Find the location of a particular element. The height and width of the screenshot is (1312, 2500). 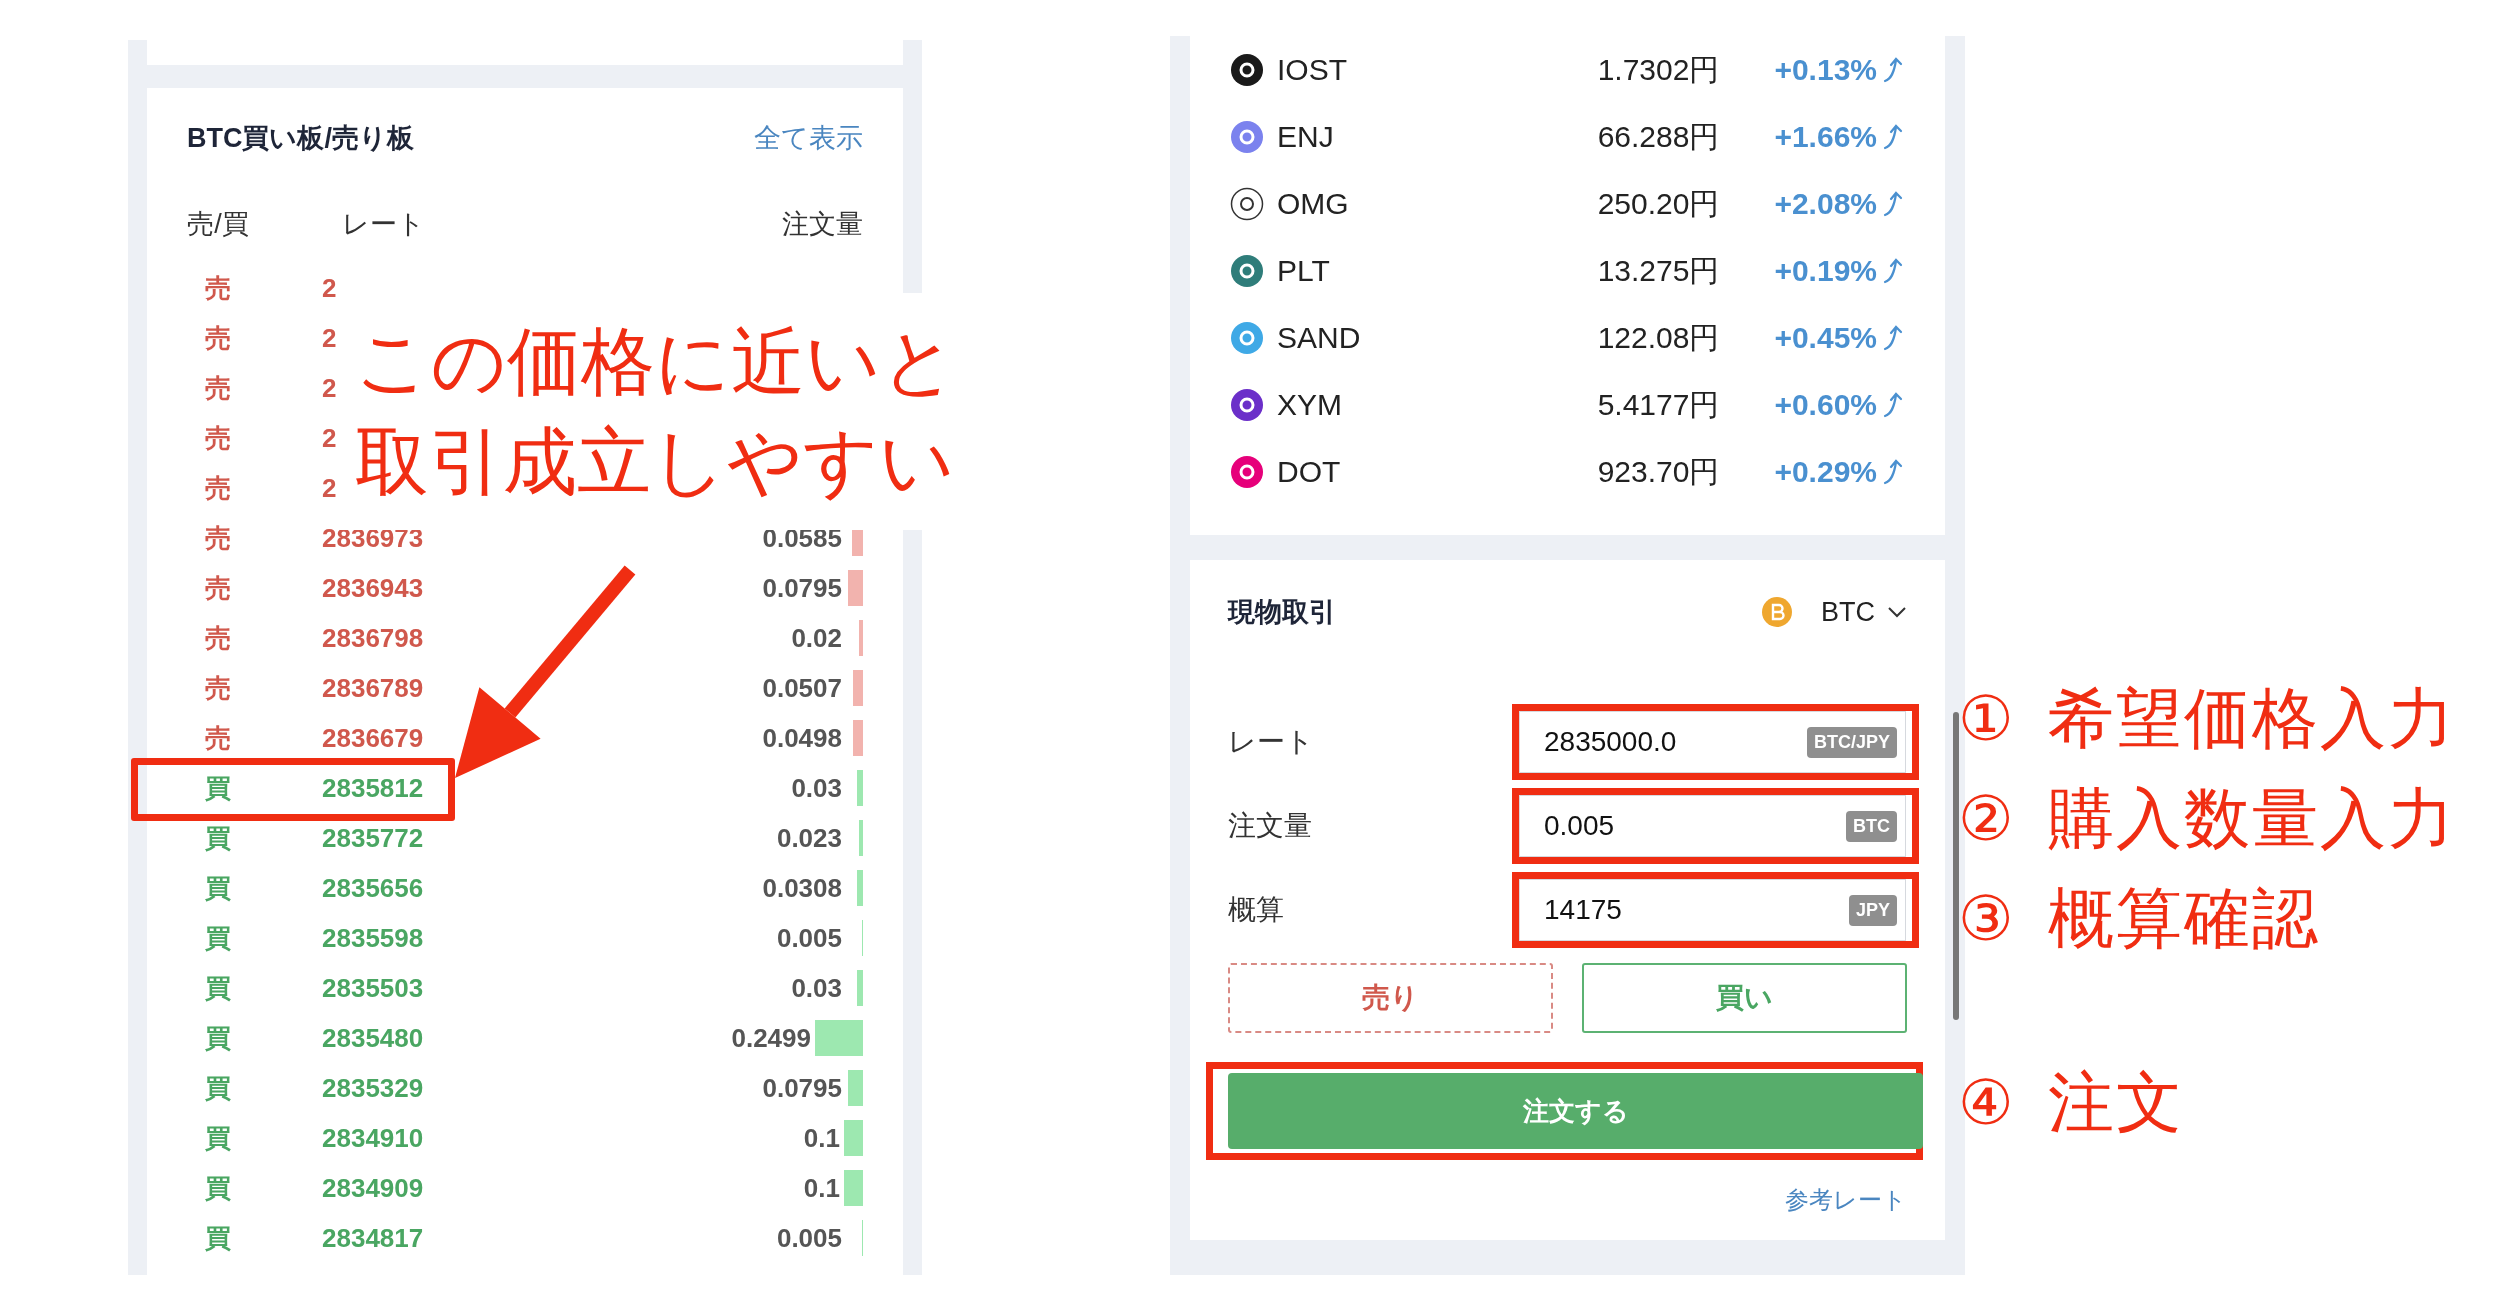

quantity-cell-text: 0.02 is located at coordinates (816, 638).